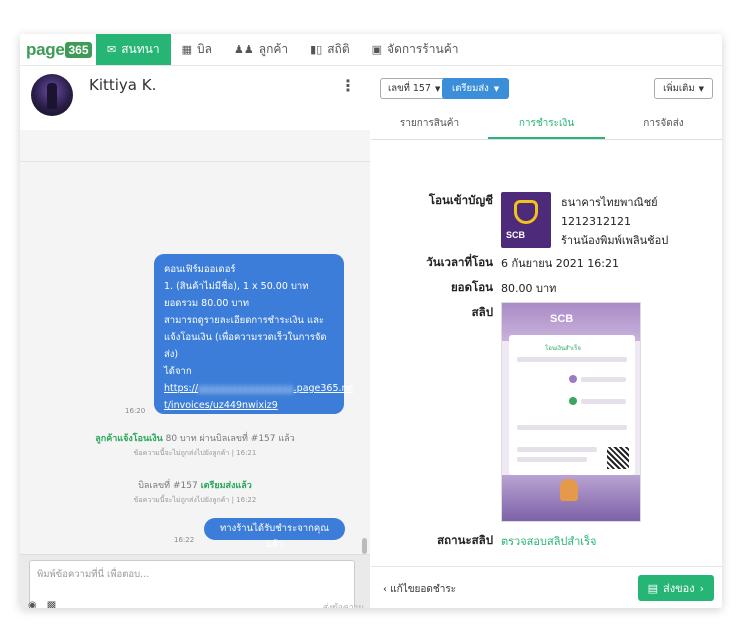  Describe the element at coordinates (195, 146) in the screenshot. I see `chat-subbar` at that location.